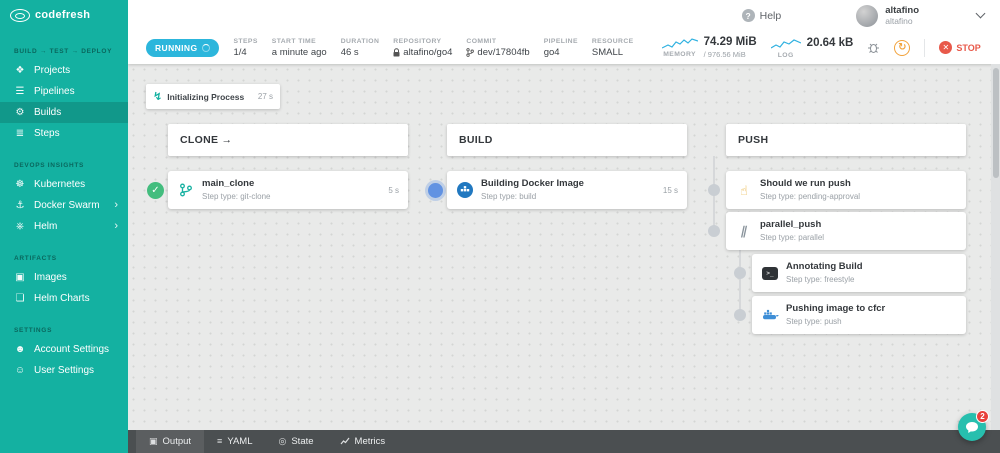 The width and height of the screenshot is (1000, 453). Describe the element at coordinates (846, 231) in the screenshot. I see `step-card-parallel-push: ∥ parallel_push Step type: parallel` at that location.